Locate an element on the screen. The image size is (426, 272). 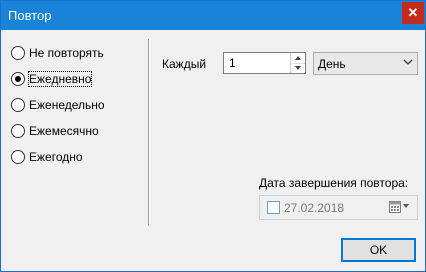
vertical-divider is located at coordinates (149, 132).